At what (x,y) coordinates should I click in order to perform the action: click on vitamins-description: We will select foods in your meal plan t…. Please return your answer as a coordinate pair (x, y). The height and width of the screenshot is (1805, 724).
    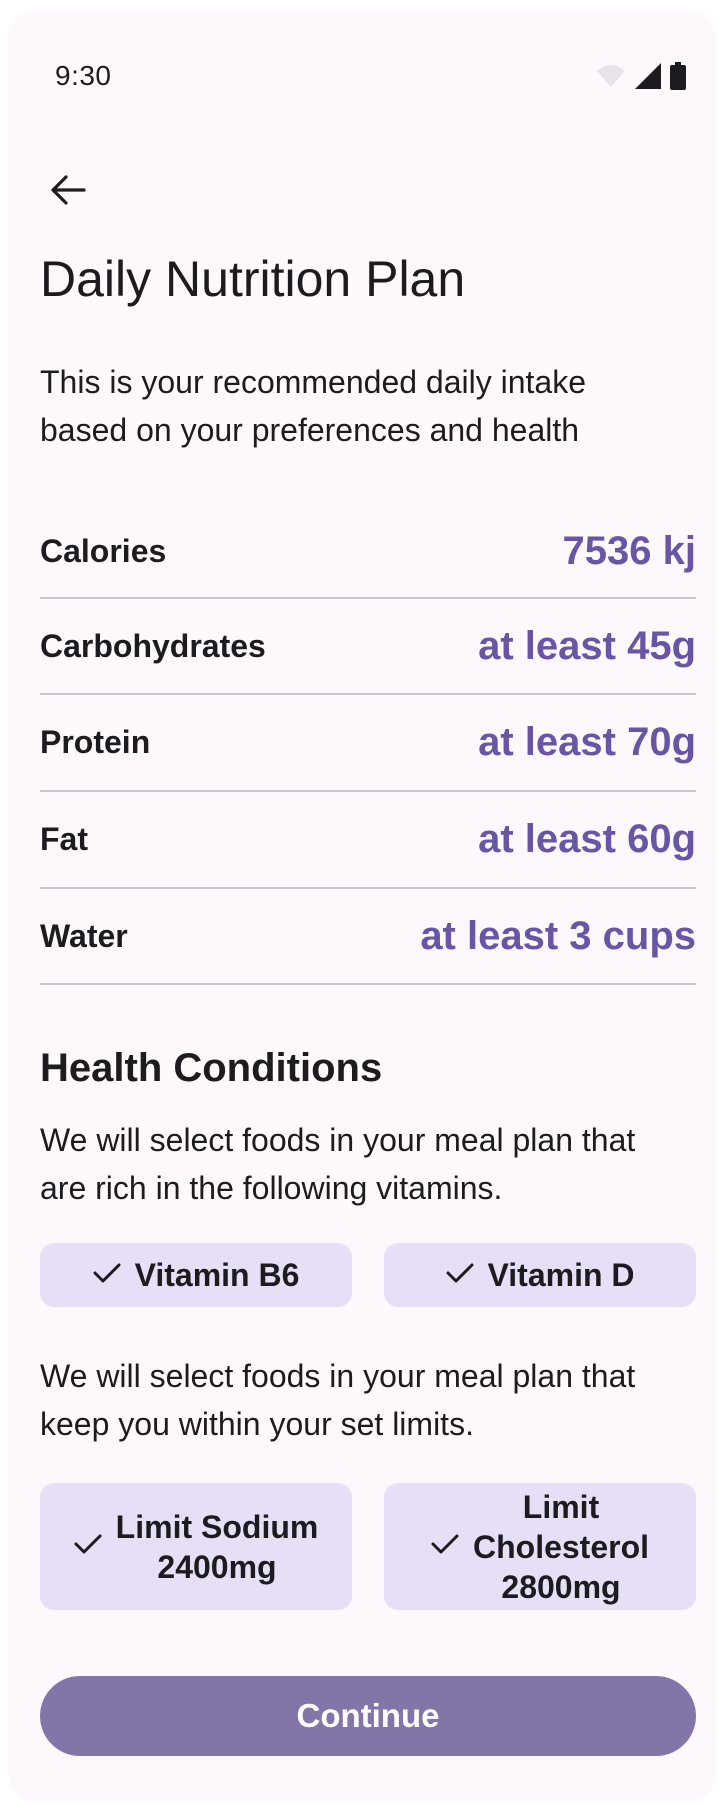
    Looking at the image, I should click on (338, 1164).